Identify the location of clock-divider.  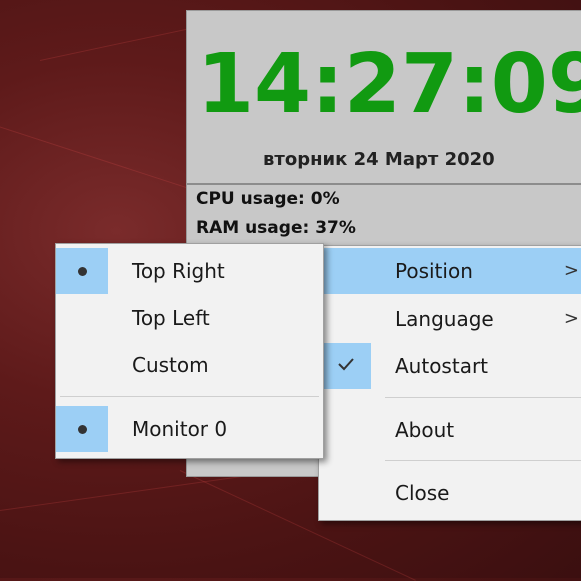
(384, 184).